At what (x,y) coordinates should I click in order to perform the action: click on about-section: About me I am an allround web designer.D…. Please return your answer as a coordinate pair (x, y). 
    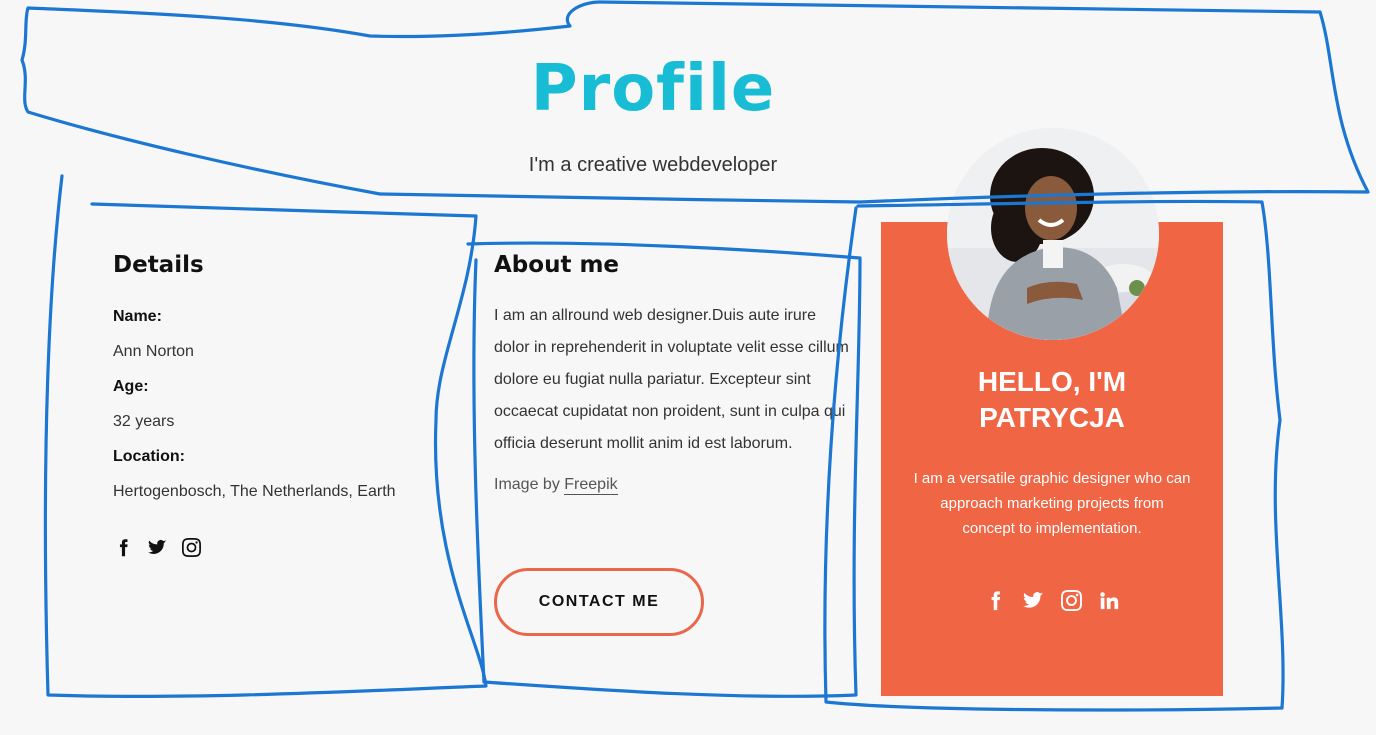
    Looking at the image, I should click on (674, 373).